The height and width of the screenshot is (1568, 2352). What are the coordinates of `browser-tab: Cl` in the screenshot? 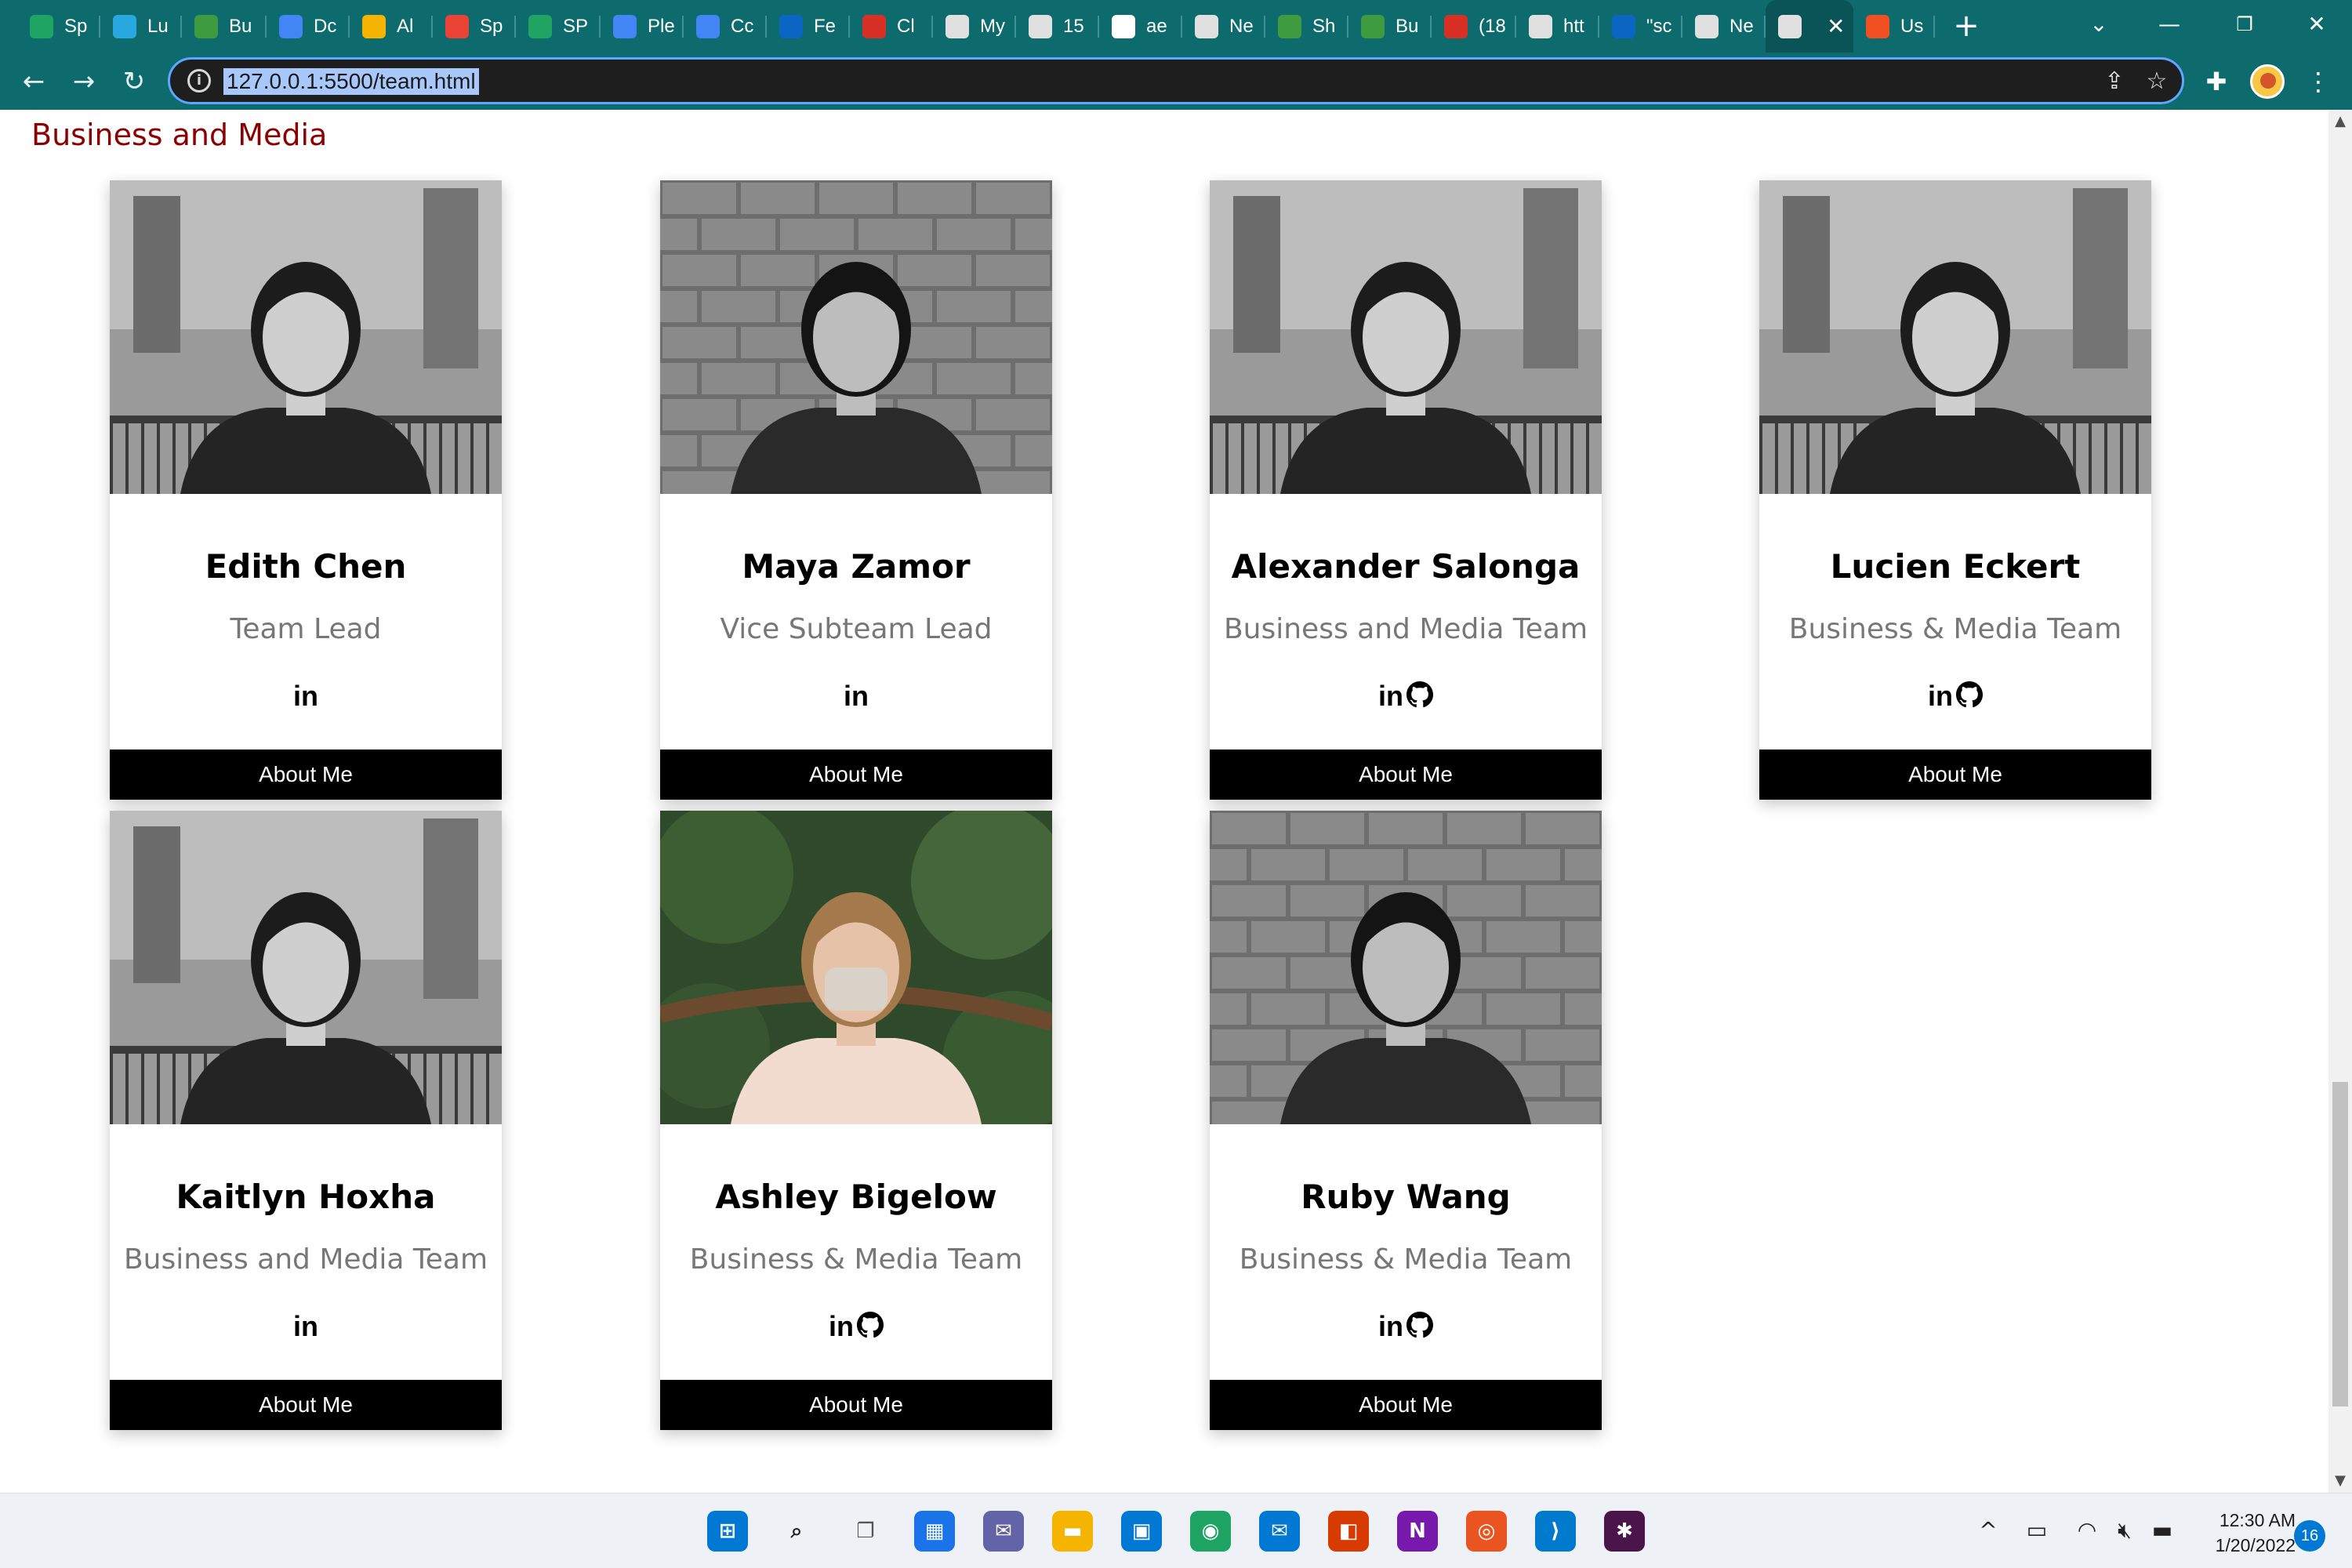 It's located at (891, 27).